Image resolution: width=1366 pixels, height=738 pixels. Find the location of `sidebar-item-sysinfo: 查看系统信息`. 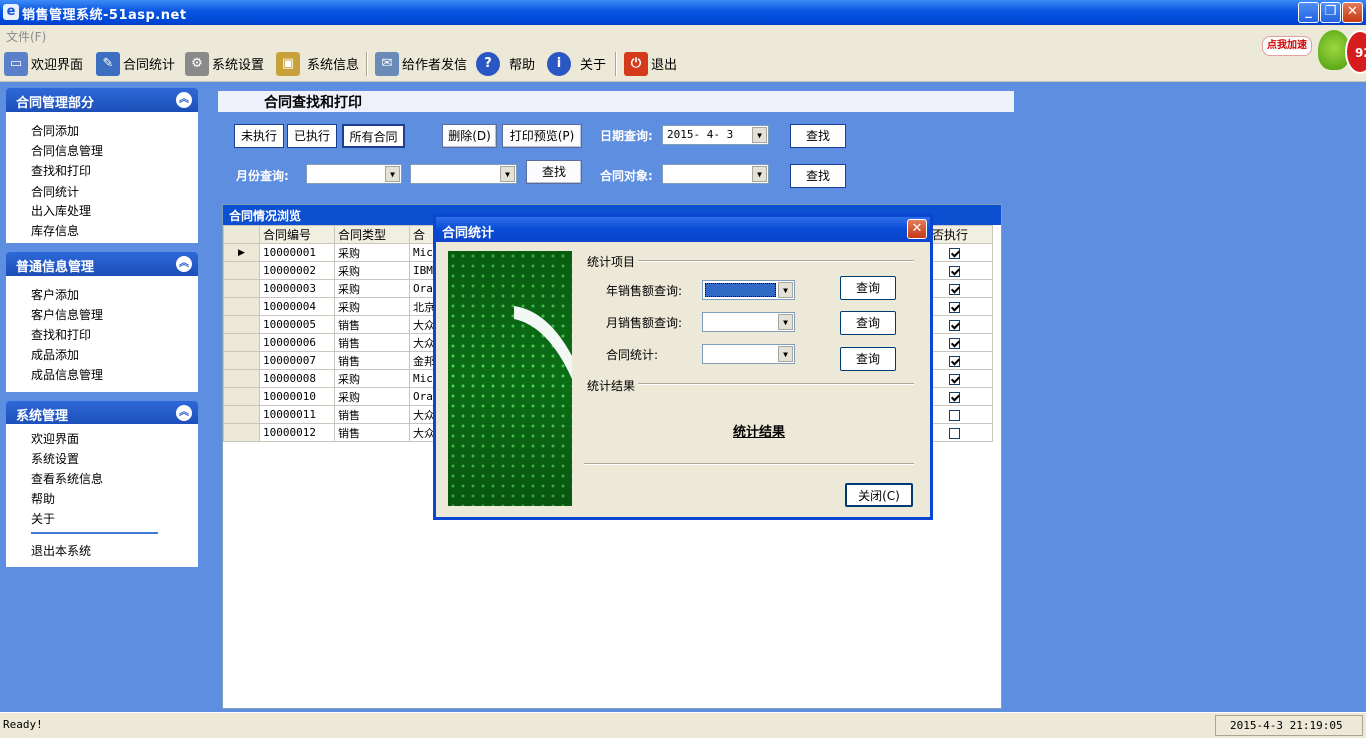

sidebar-item-sysinfo: 查看系统信息 is located at coordinates (67, 478).